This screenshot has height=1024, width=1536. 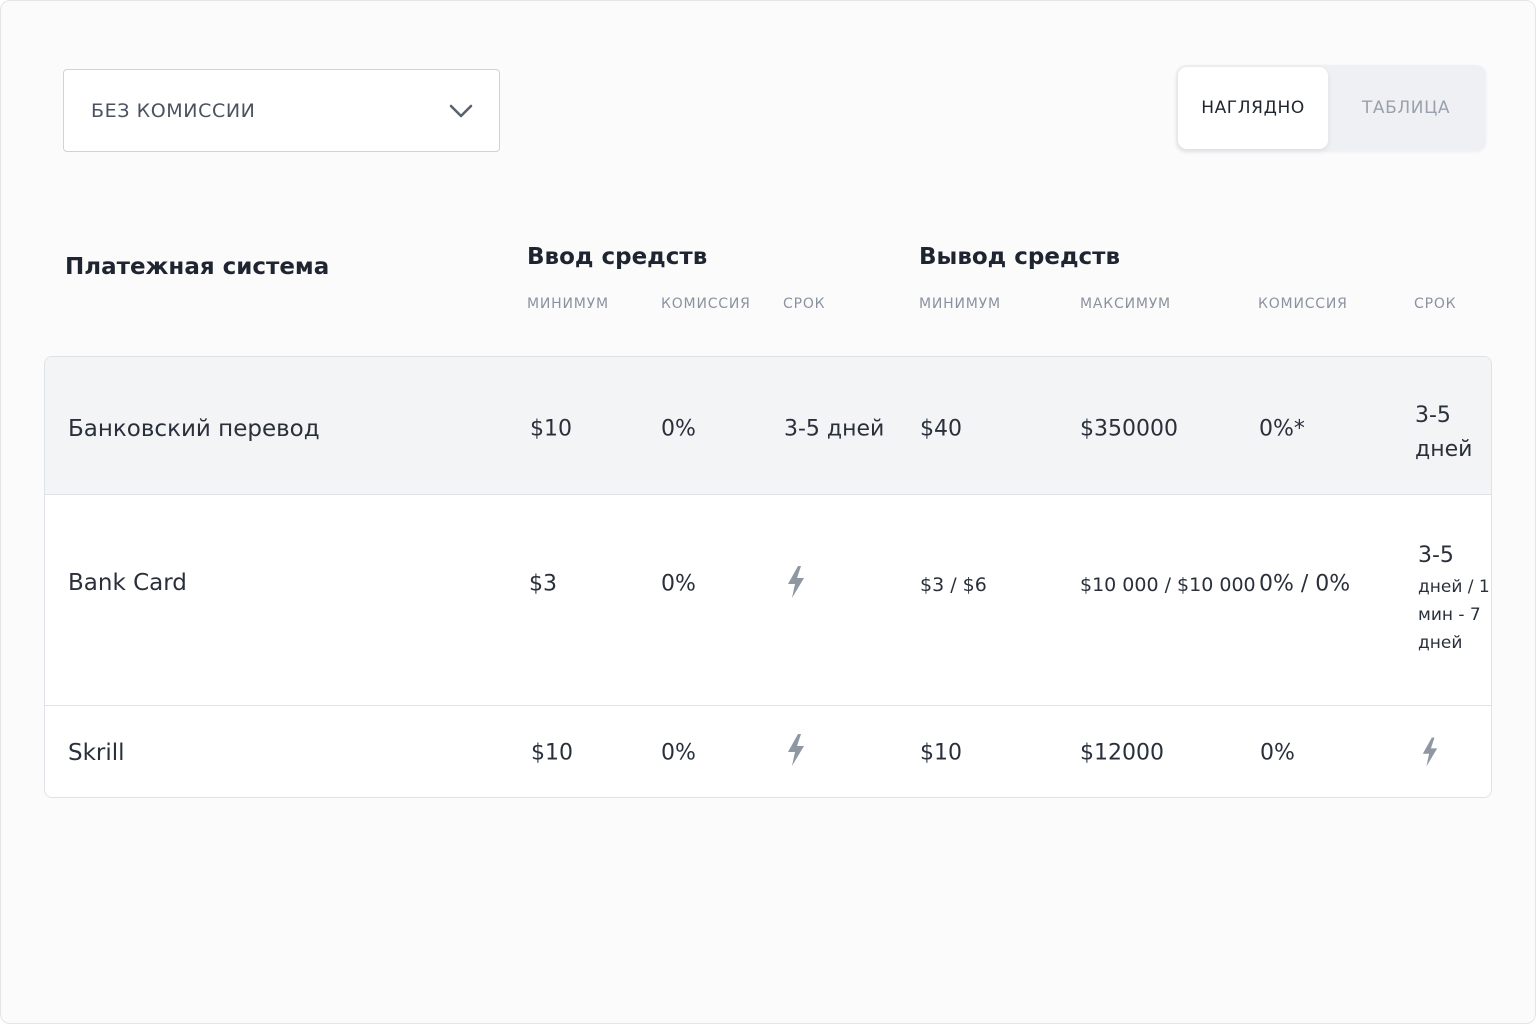 I want to click on commission-filter-dropdown: БЕЗ КОМИССИИ, so click(x=281, y=110).